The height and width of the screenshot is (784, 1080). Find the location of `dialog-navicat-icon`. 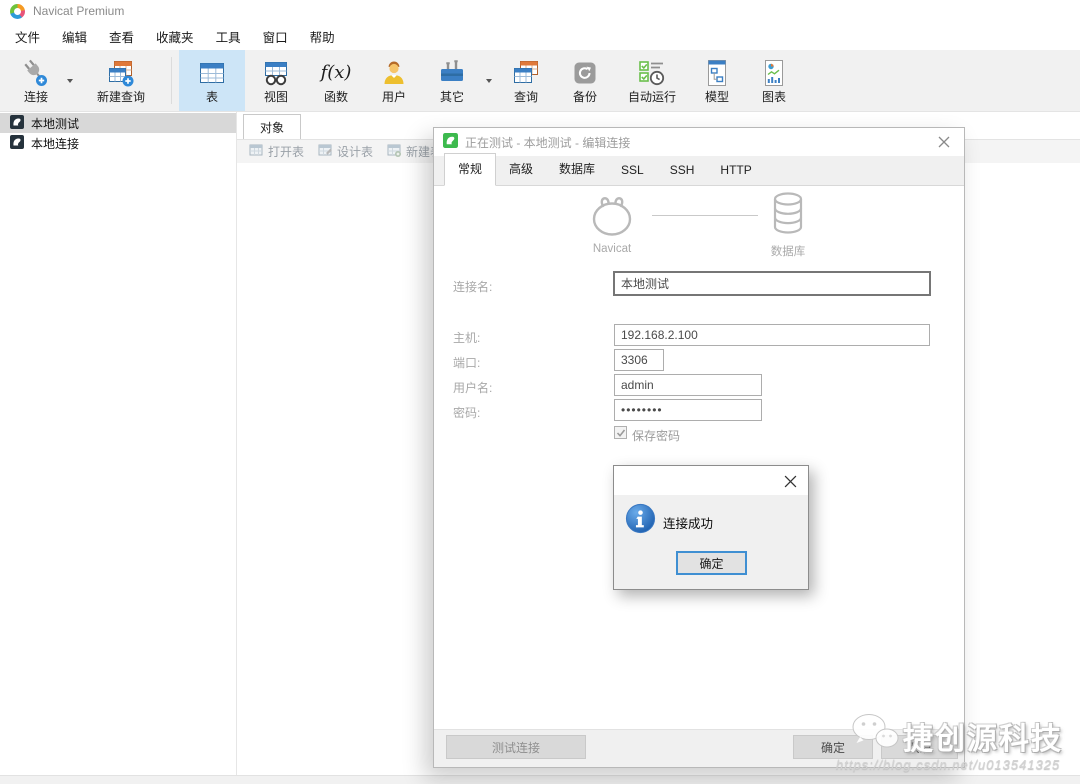

dialog-navicat-icon is located at coordinates (450, 142).